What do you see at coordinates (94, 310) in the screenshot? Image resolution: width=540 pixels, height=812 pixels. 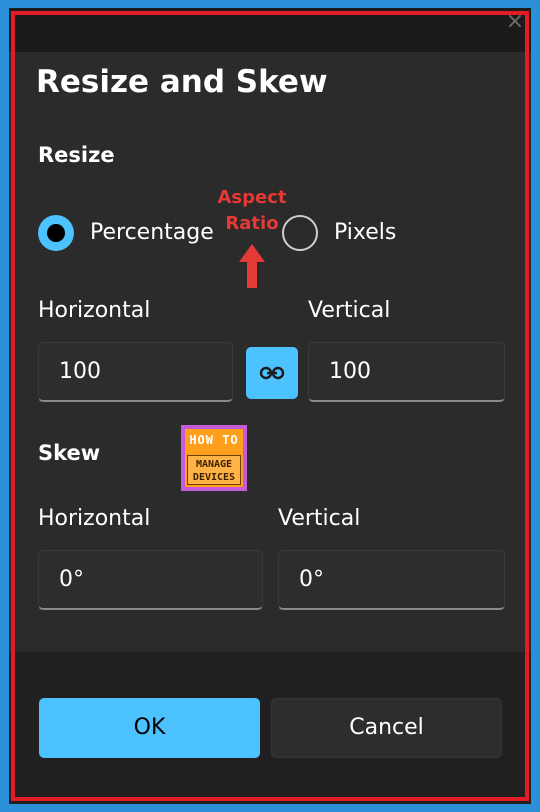 I see `resize-horizontal-label: Horizontal` at bounding box center [94, 310].